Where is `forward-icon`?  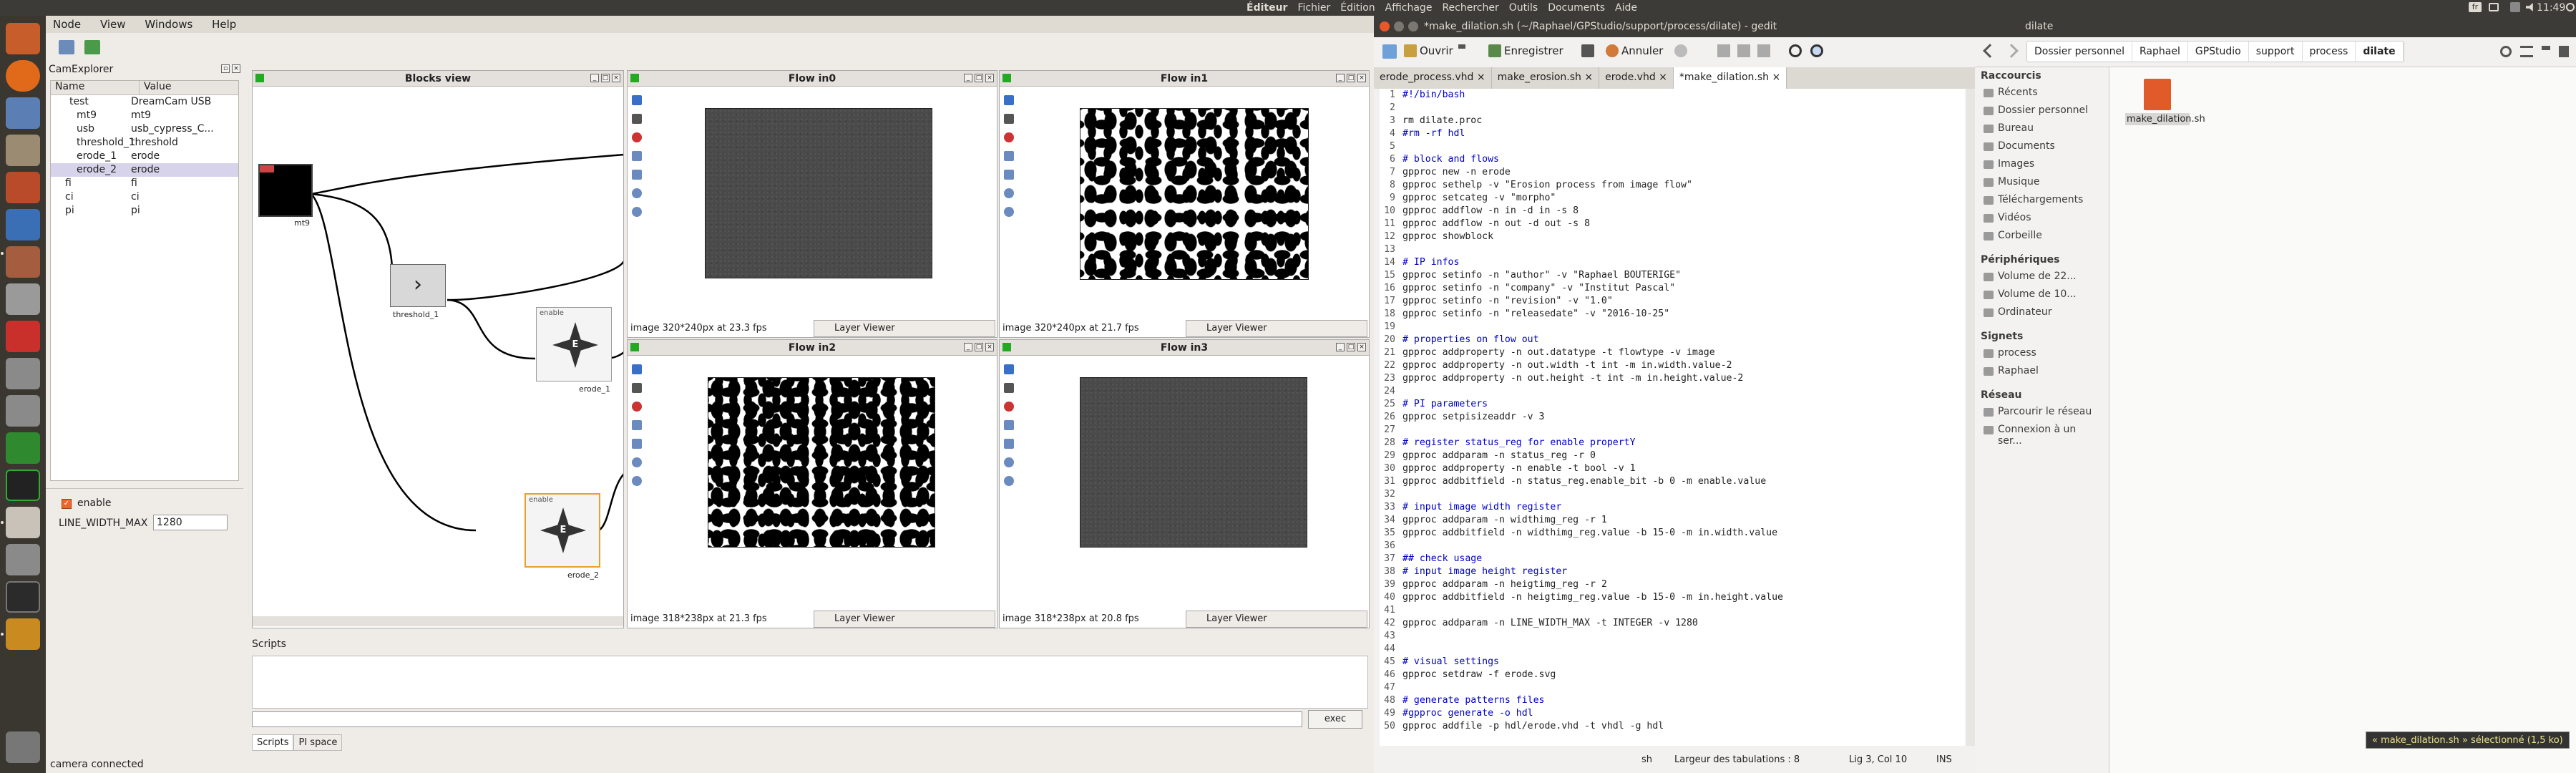
forward-icon is located at coordinates (2011, 51).